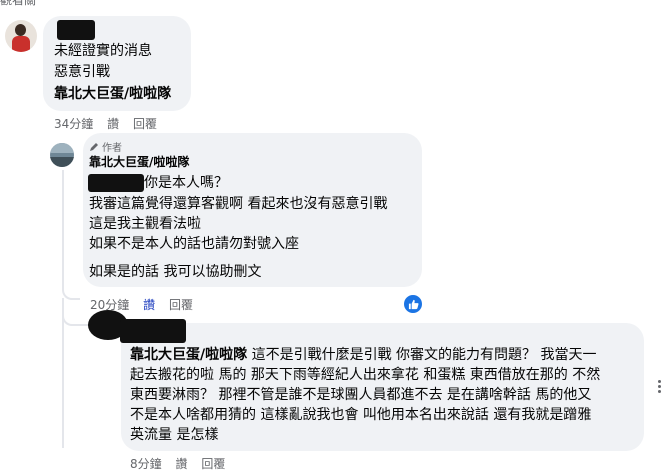 This screenshot has width=665, height=472. Describe the element at coordinates (422, 355) in the screenshot. I see `comment-text-line: 這不是引戰什麼是引戰 你審文的能力有問題？ 我當天一` at that location.